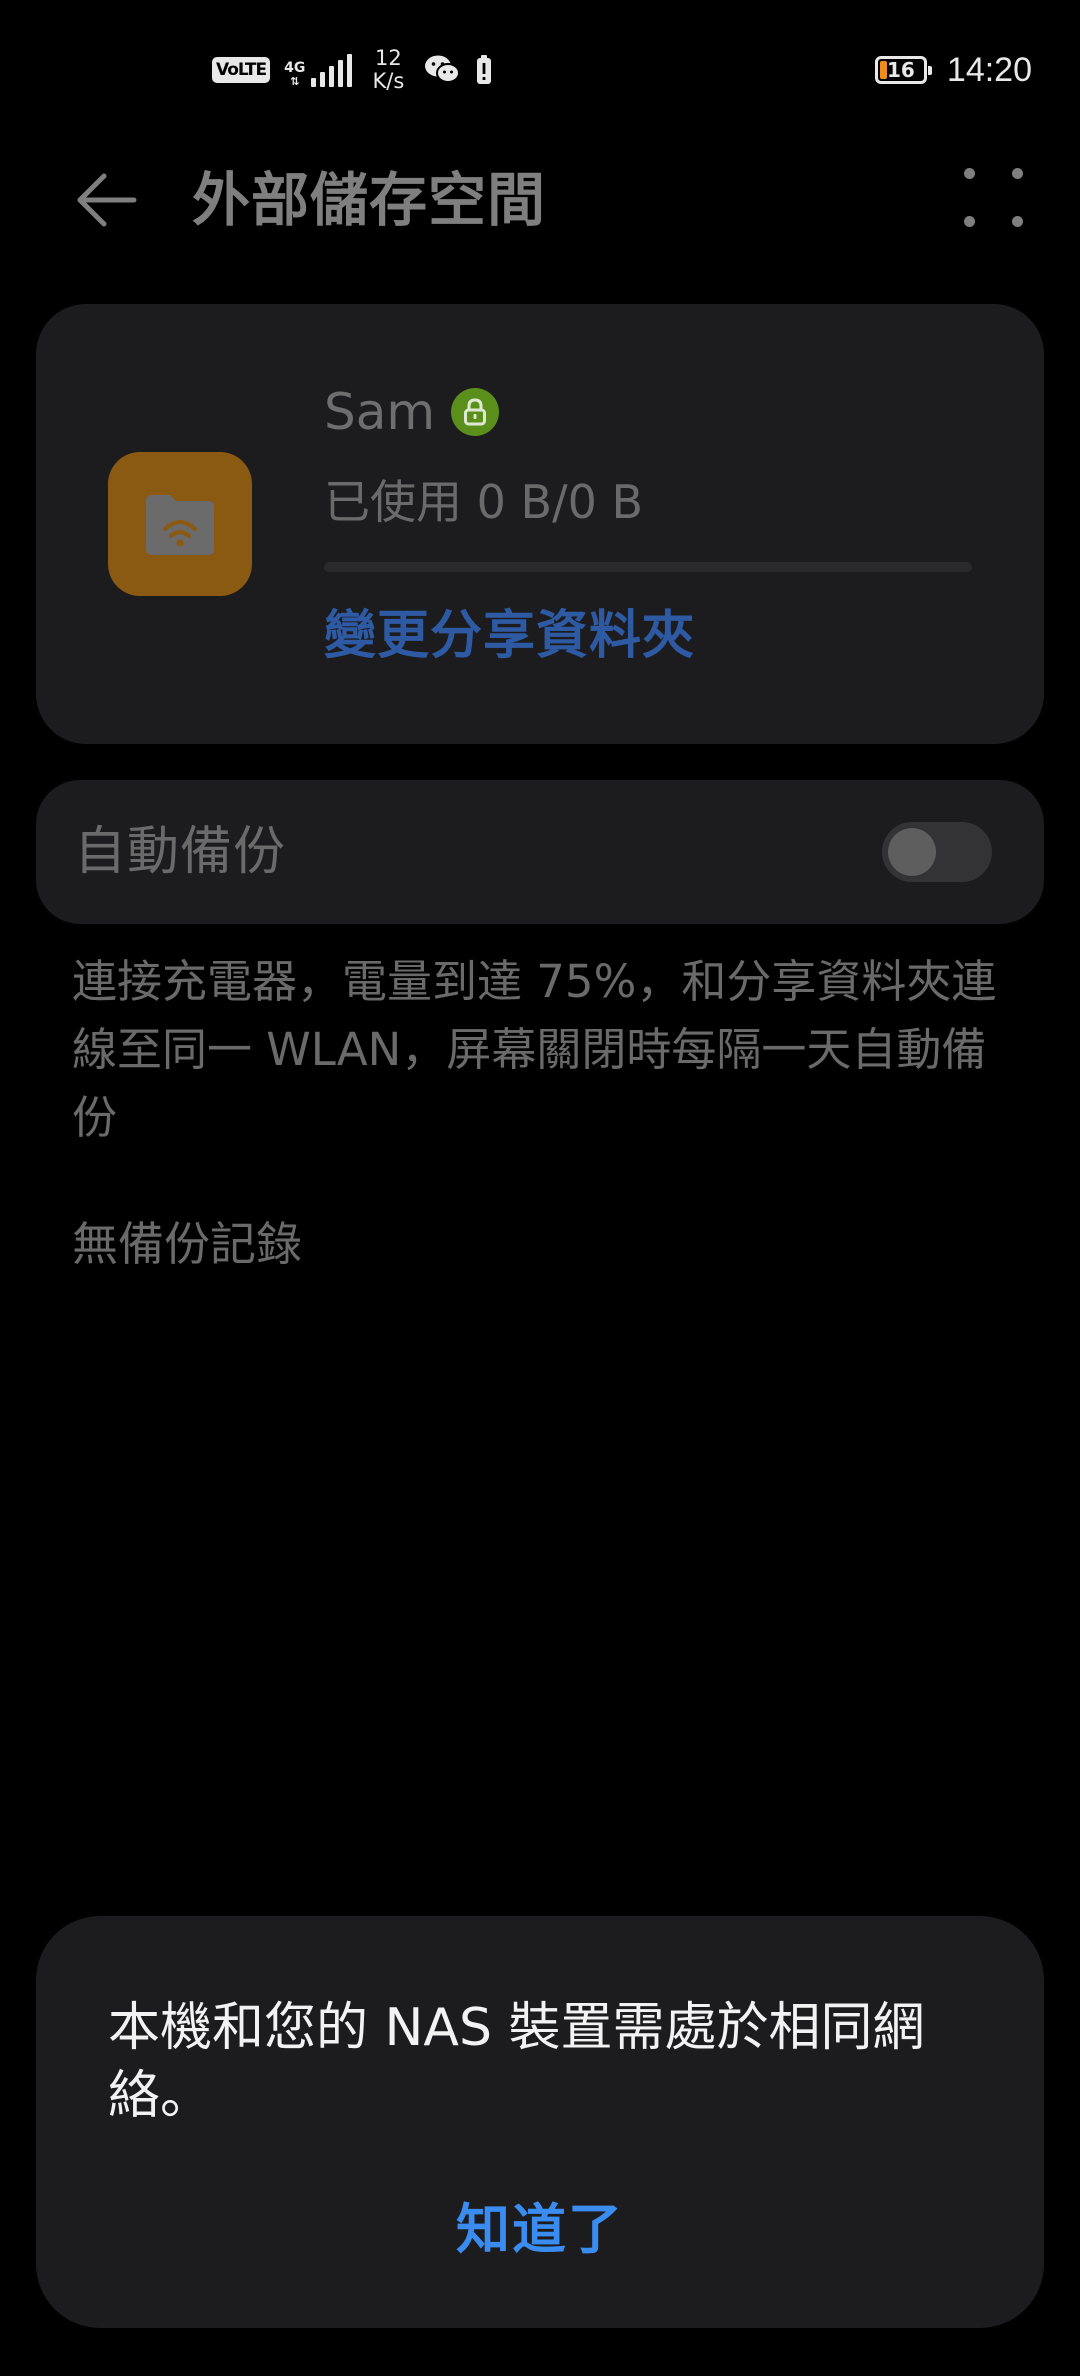 The height and width of the screenshot is (2376, 1080). What do you see at coordinates (295, 68) in the screenshot?
I see `network-type-label: 4G` at bounding box center [295, 68].